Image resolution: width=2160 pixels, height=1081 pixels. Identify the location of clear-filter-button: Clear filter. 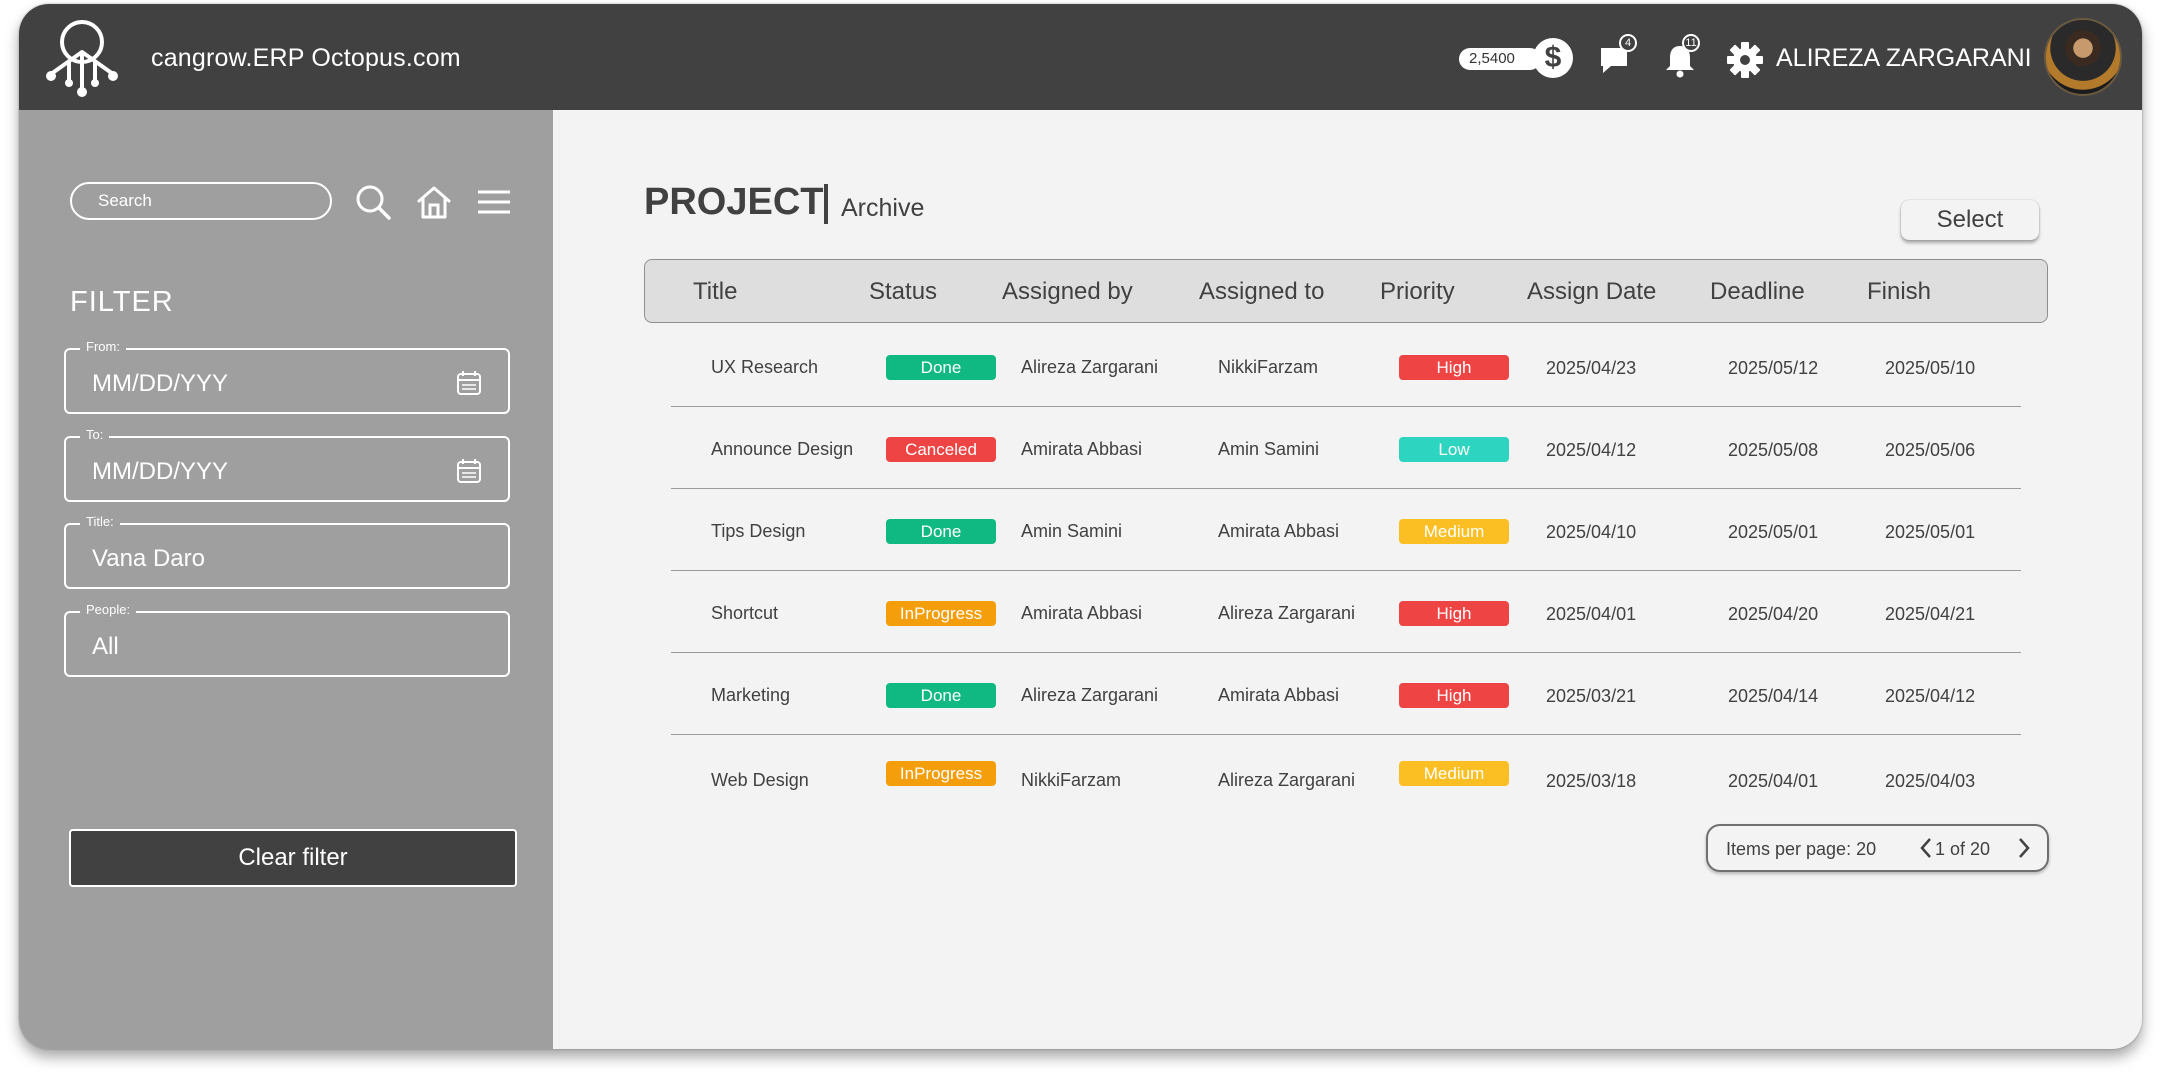
(293, 858).